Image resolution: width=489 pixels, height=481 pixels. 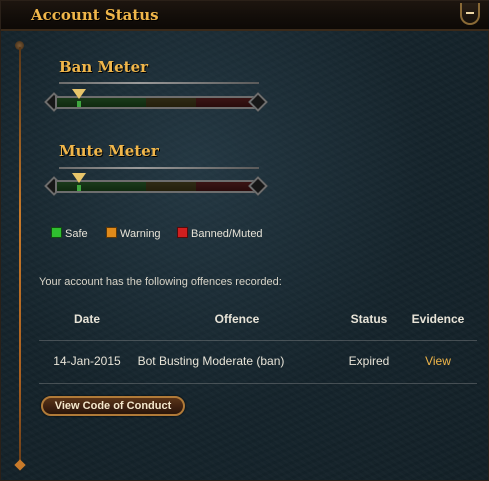 What do you see at coordinates (140, 234) in the screenshot?
I see `legend-label: Warning` at bounding box center [140, 234].